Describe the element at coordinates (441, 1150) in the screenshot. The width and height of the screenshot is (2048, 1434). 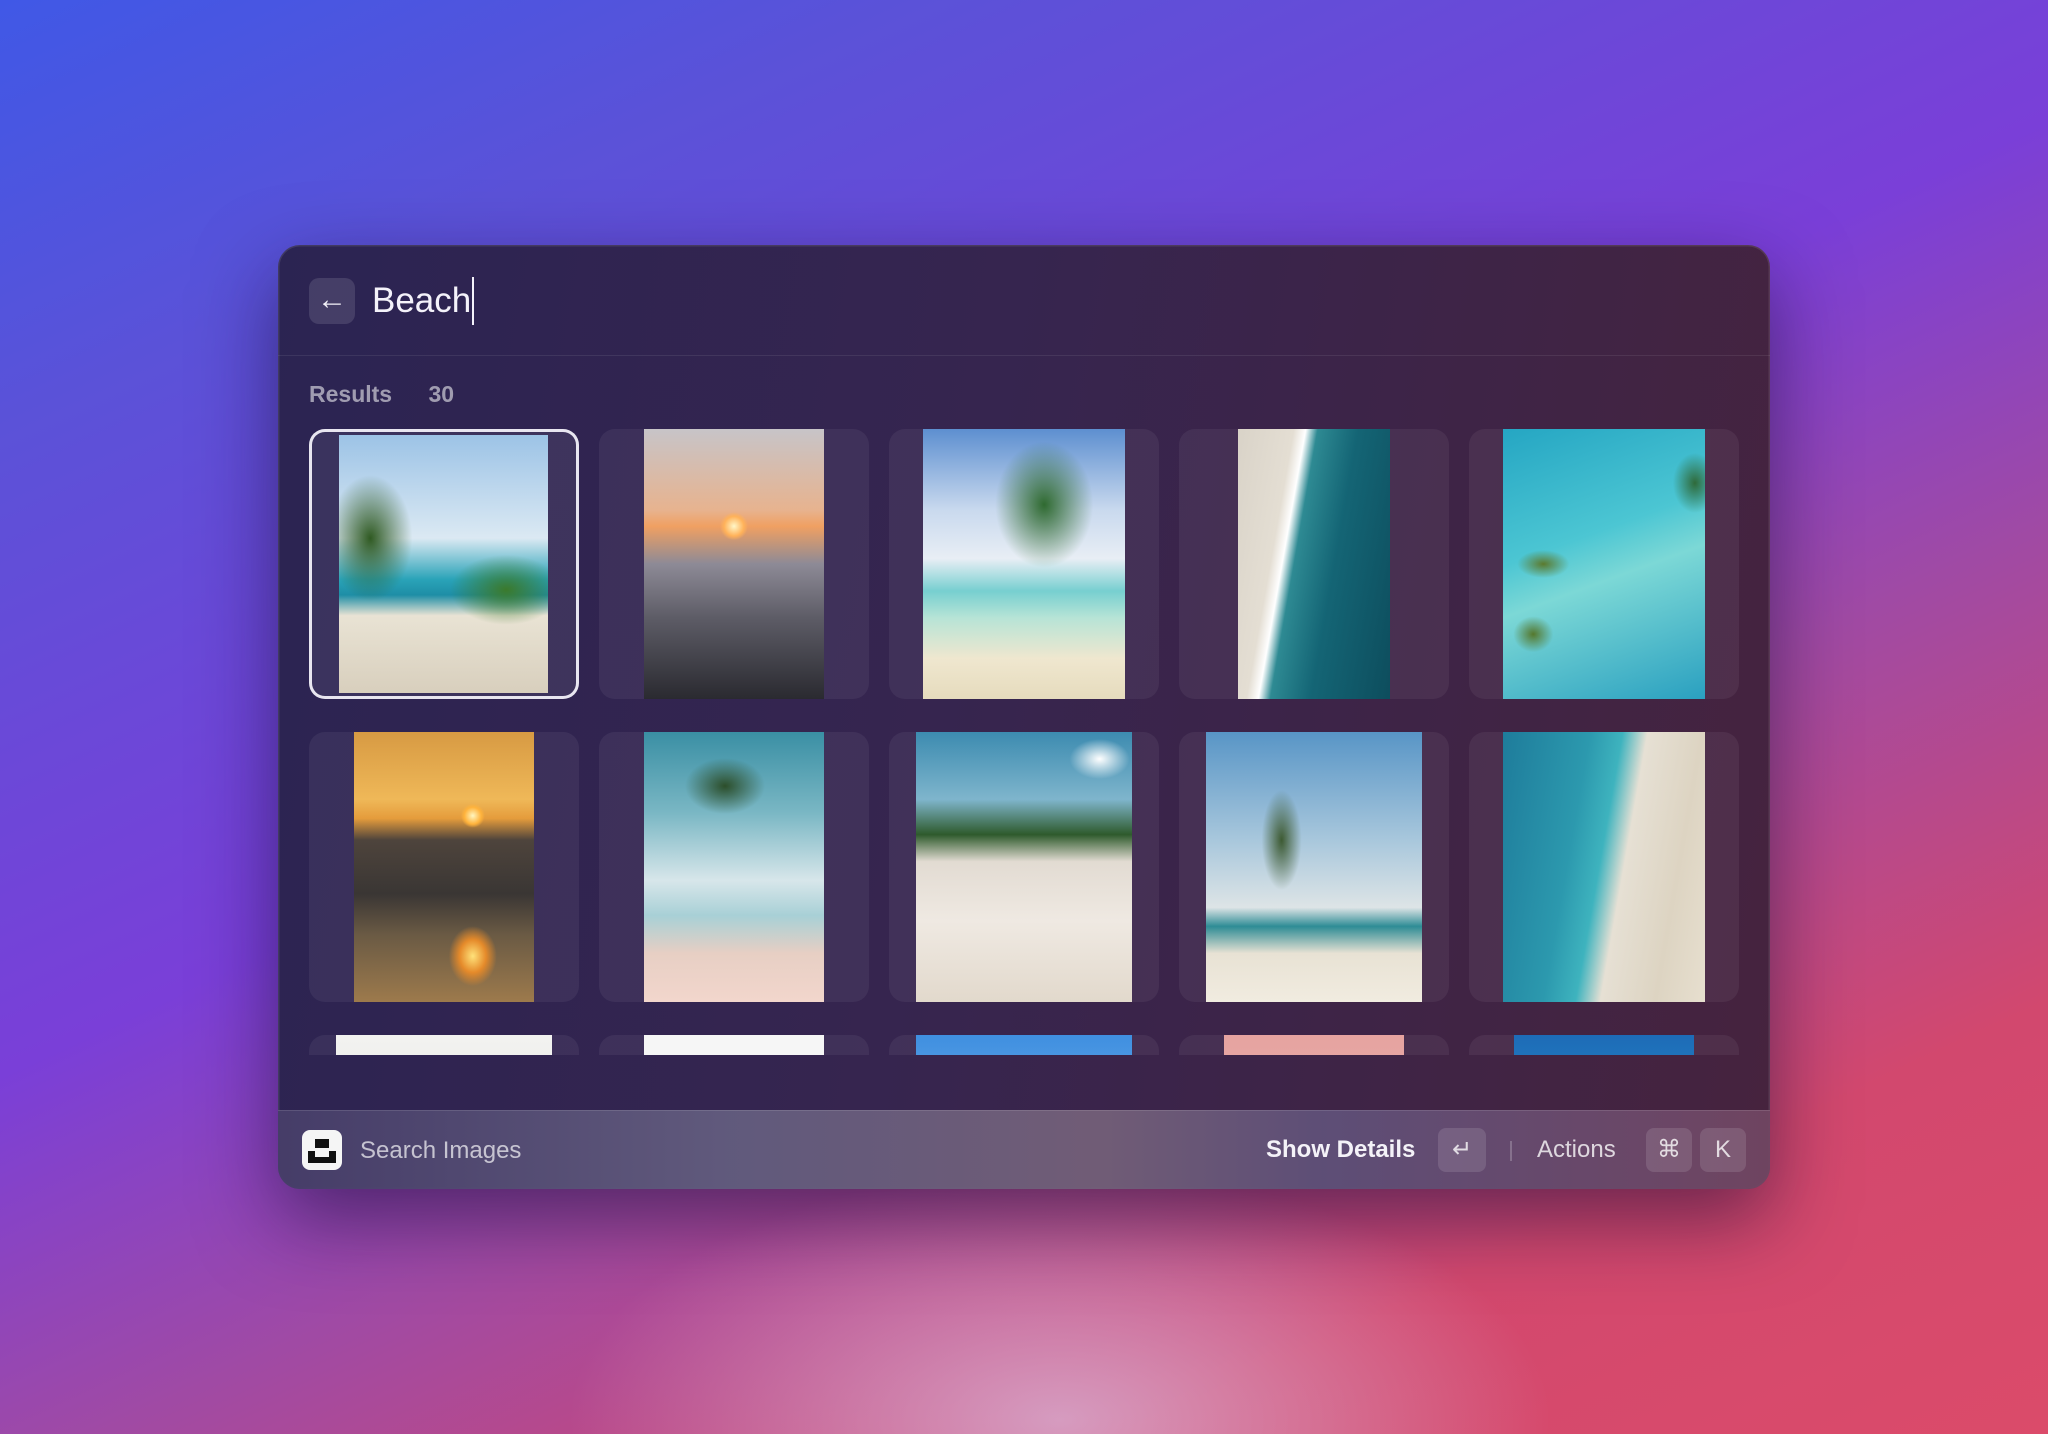
I see `extension-title: Search Images` at that location.